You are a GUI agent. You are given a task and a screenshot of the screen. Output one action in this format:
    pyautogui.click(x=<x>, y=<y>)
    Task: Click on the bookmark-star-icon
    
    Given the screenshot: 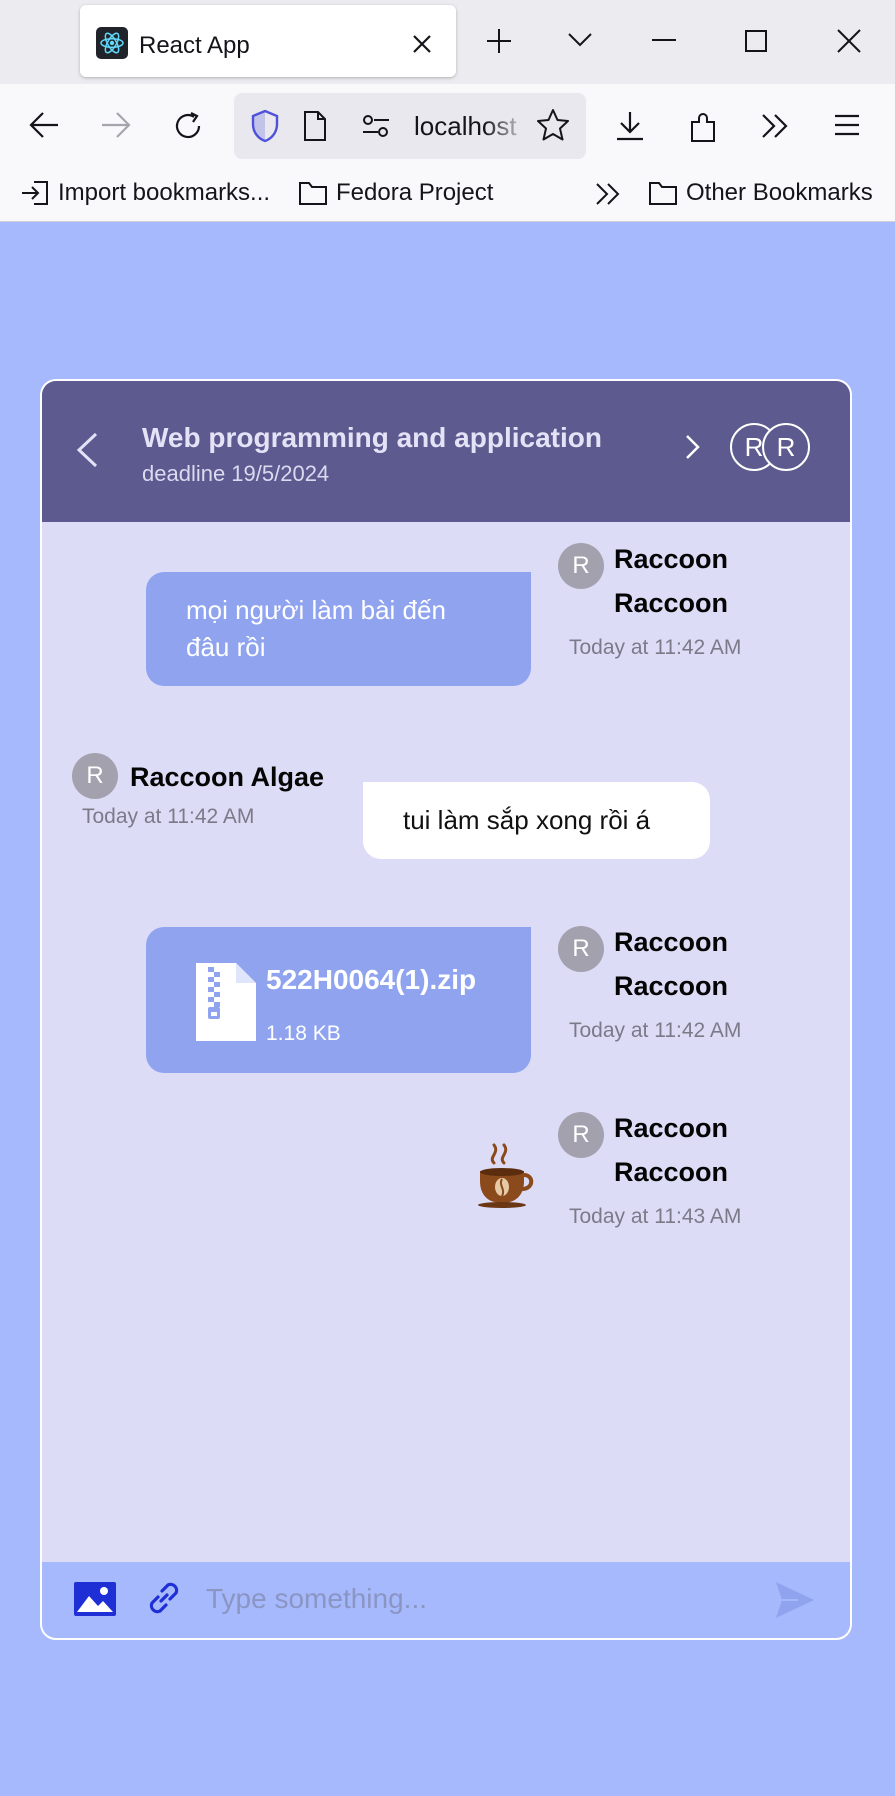 What is the action you would take?
    pyautogui.click(x=553, y=125)
    